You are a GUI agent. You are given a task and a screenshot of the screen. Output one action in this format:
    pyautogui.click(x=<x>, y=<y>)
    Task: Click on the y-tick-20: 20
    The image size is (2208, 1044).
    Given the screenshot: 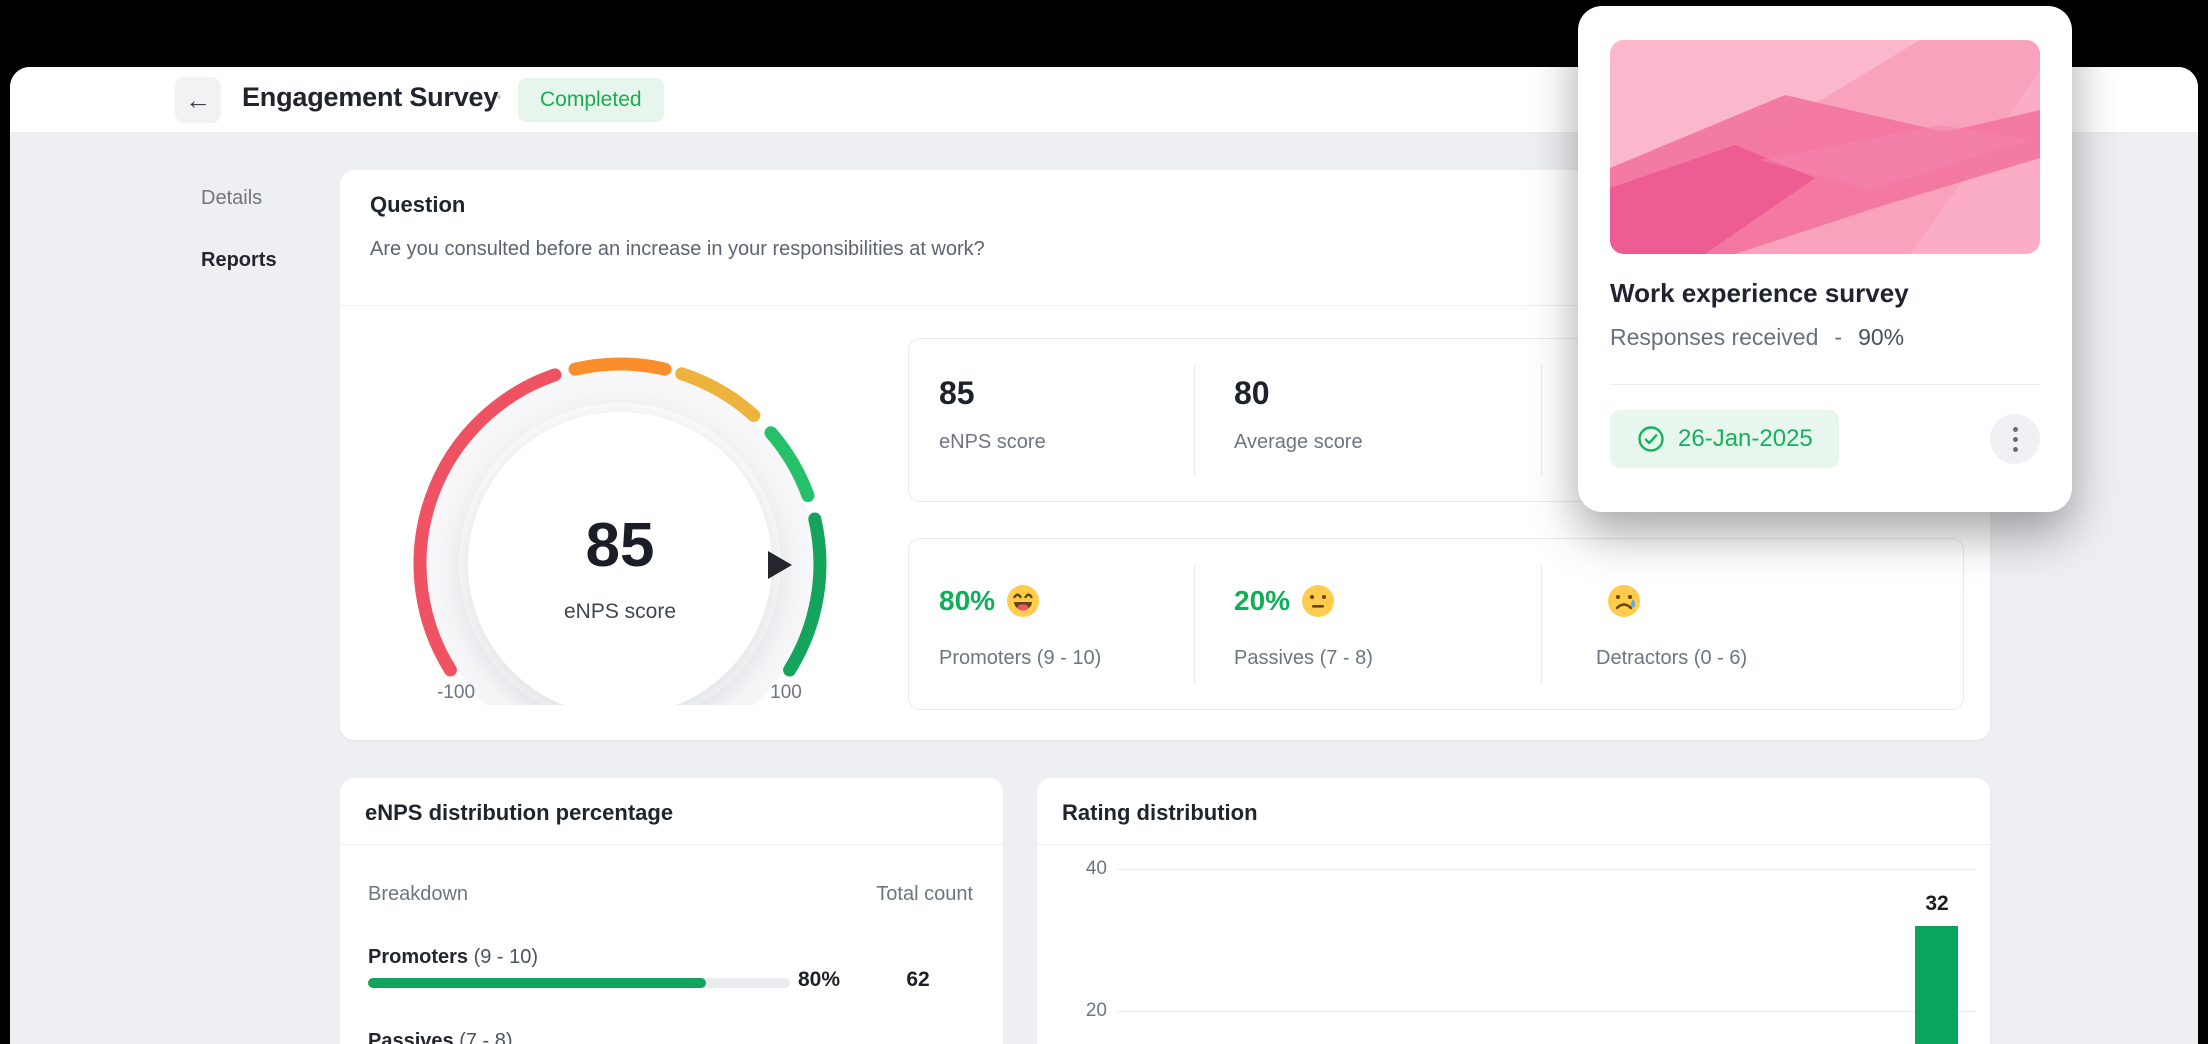 What is the action you would take?
    pyautogui.click(x=1096, y=1010)
    